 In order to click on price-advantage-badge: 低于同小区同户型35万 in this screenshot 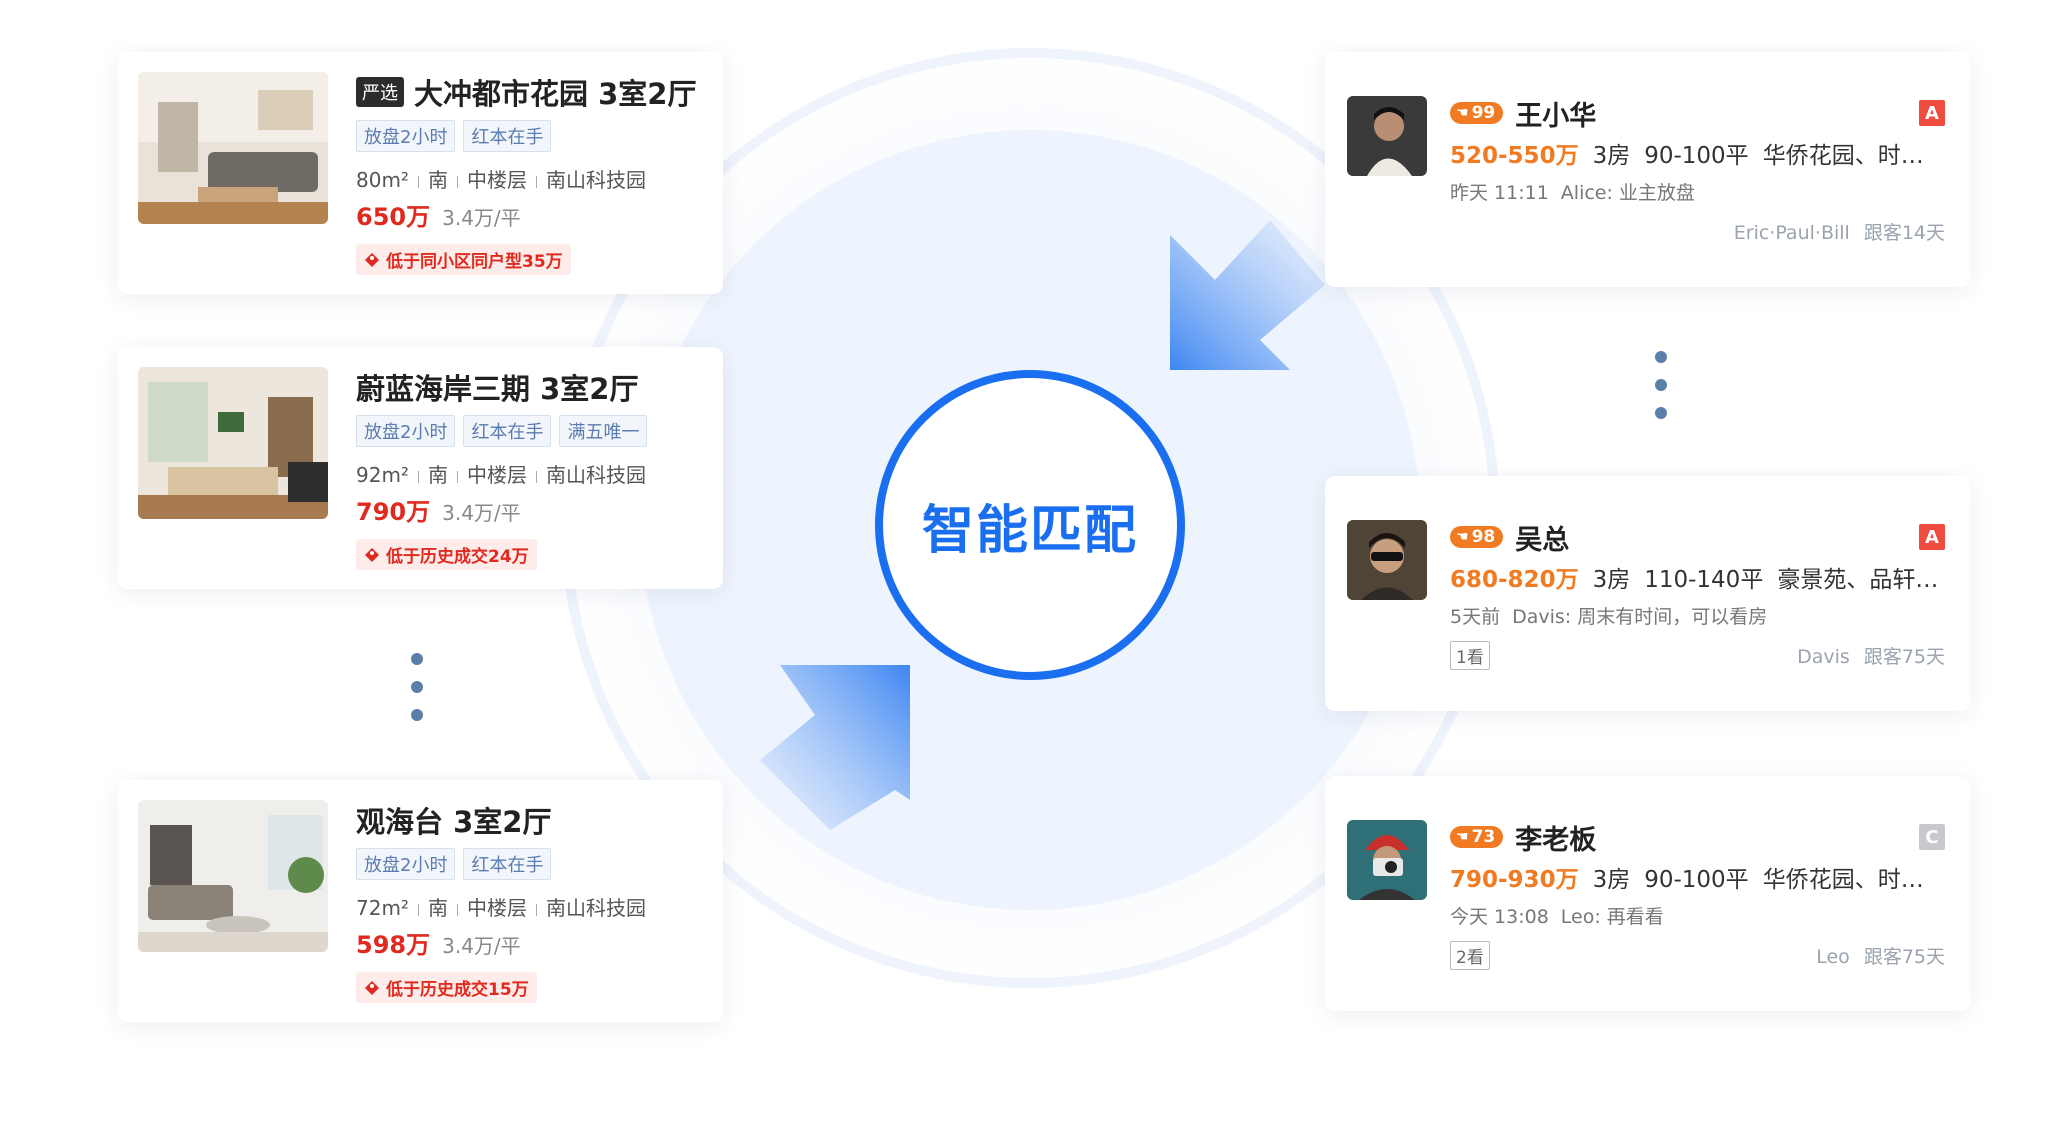, I will do `click(463, 259)`.